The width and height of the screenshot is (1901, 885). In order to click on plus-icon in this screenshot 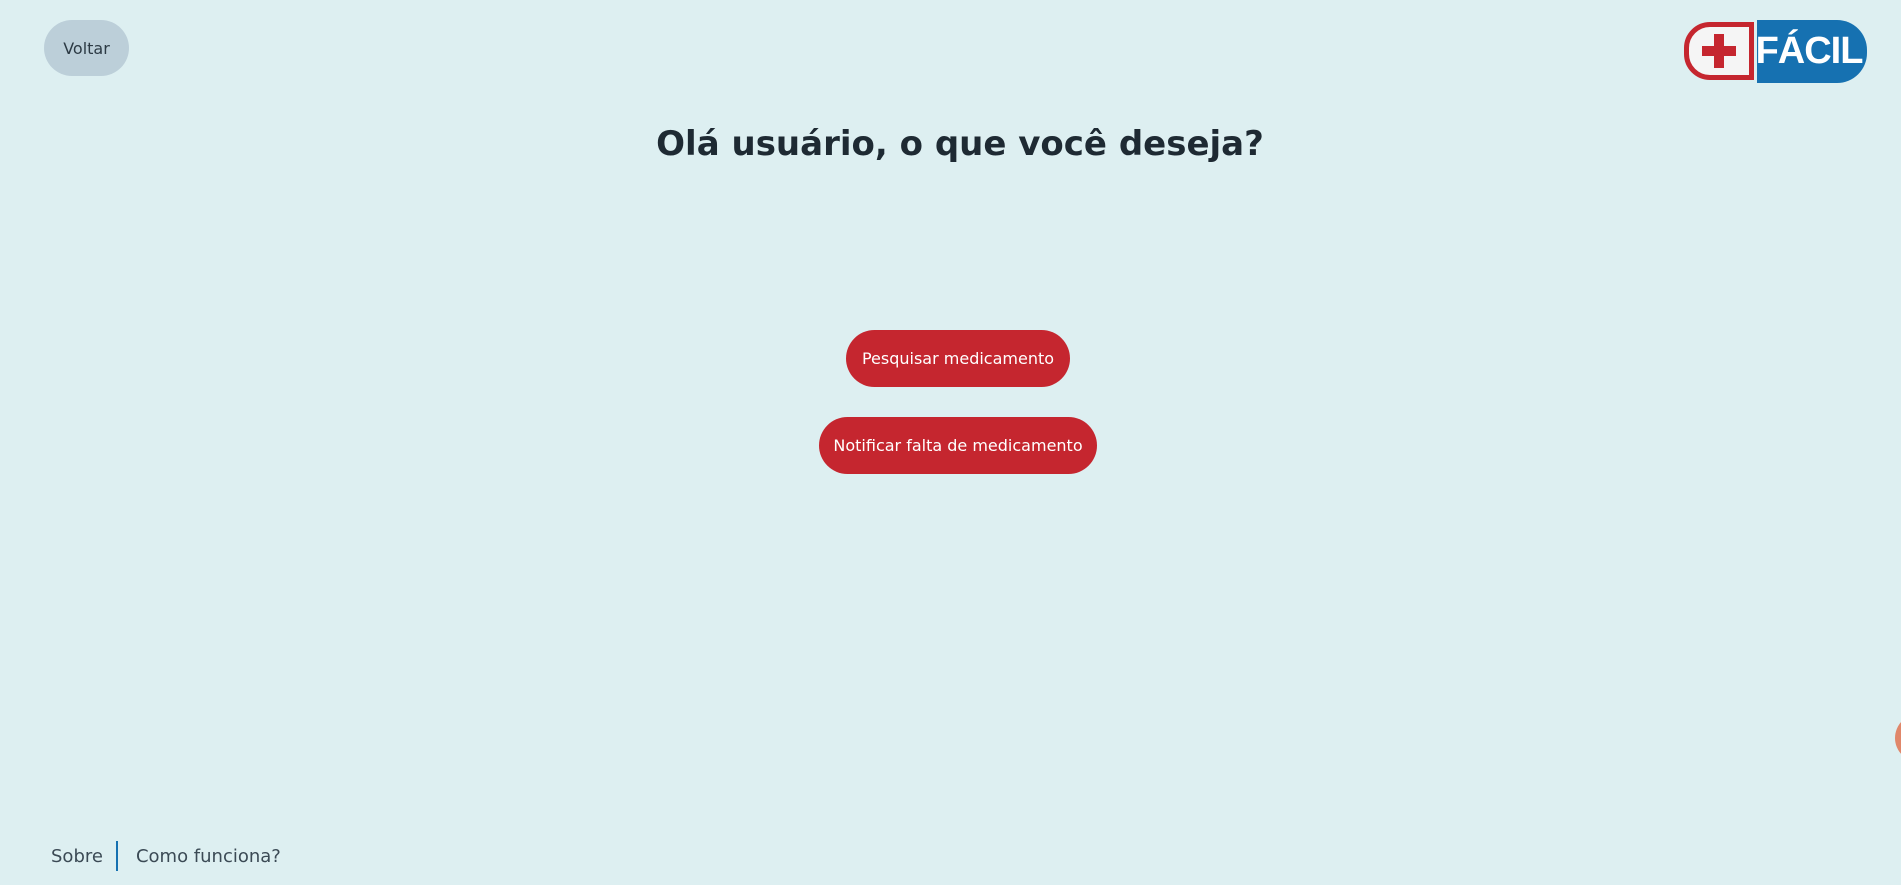, I will do `click(1719, 51)`.